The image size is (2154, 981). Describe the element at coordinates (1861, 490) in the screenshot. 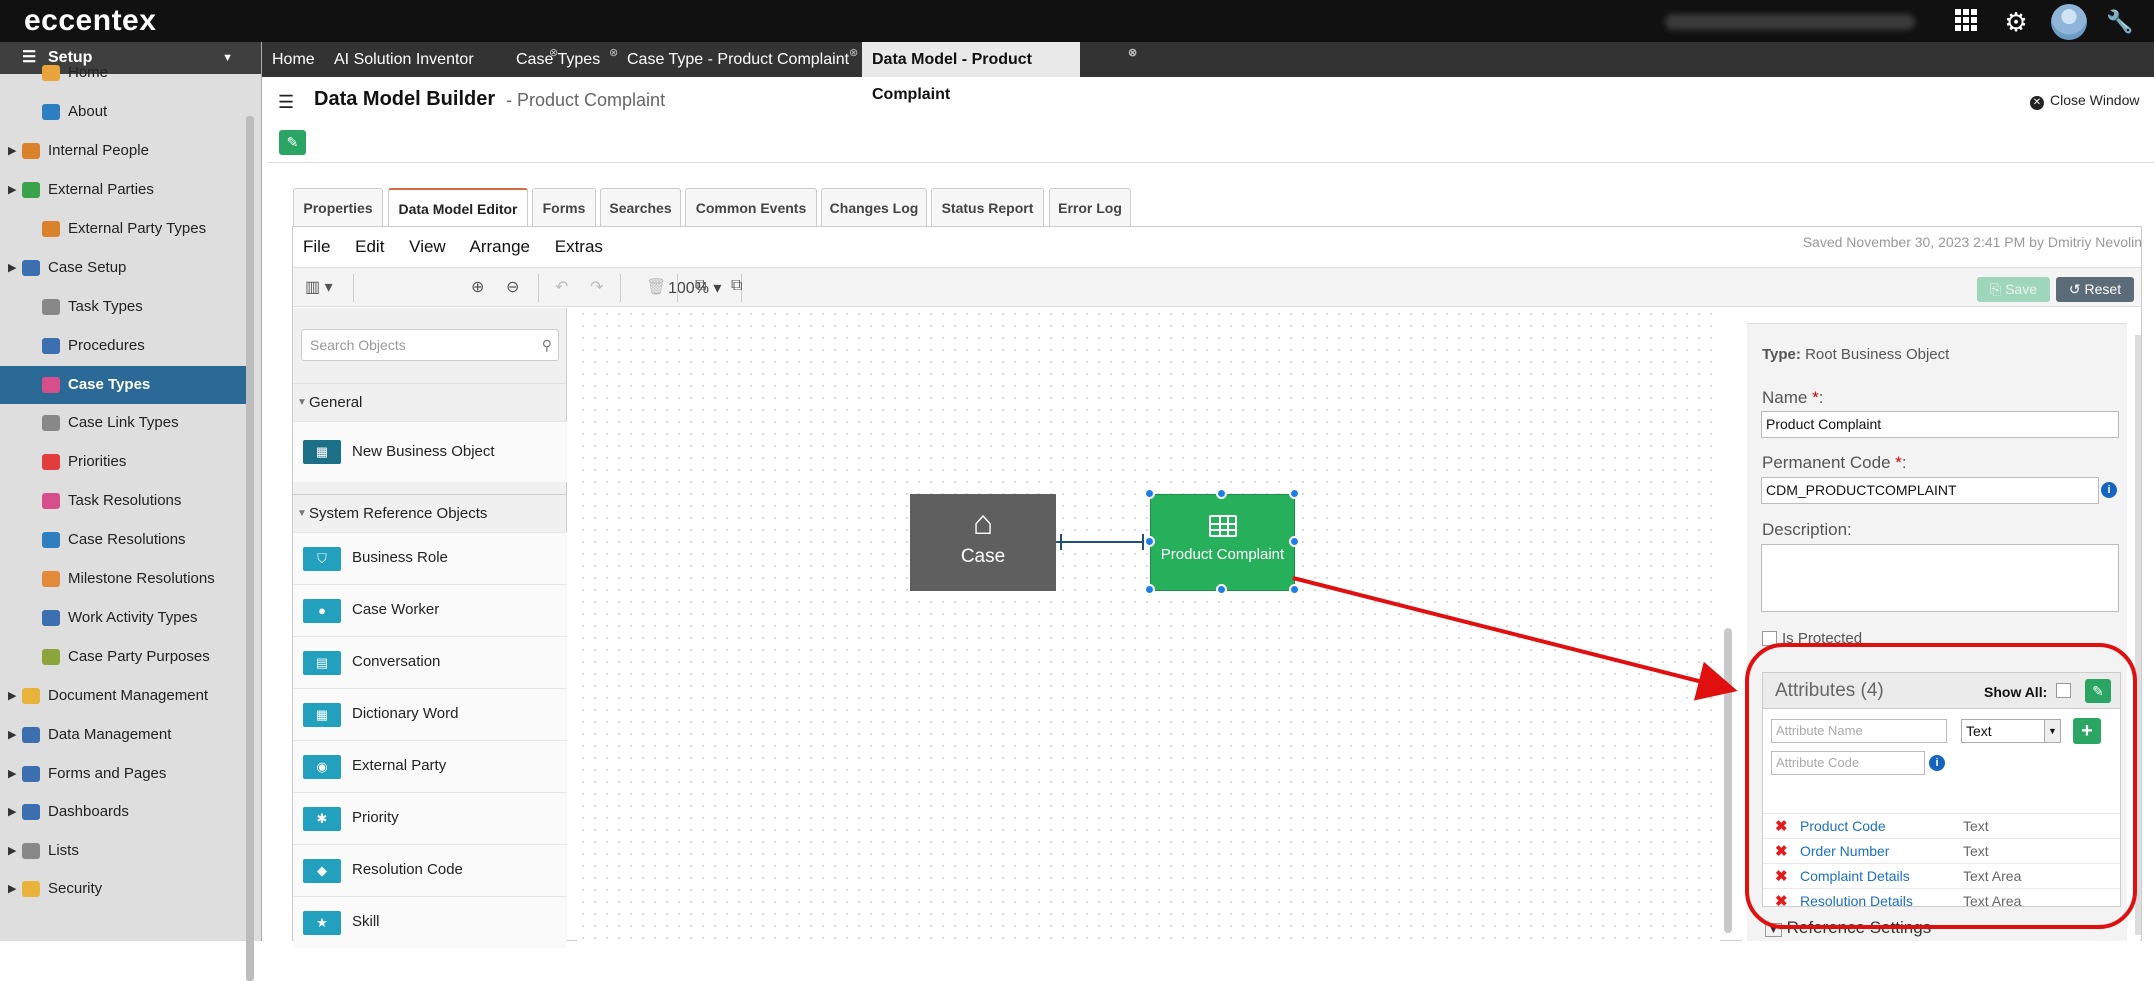

I see `code-value: CDM_PRODUCTCOMPLAINT` at that location.